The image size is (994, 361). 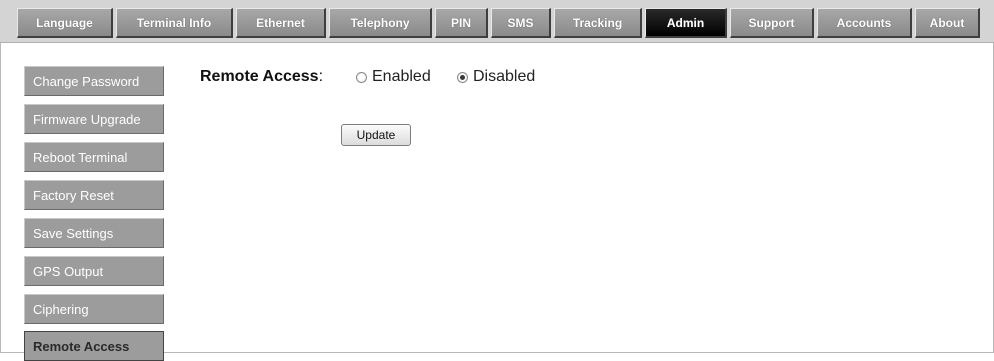 What do you see at coordinates (94, 119) in the screenshot?
I see `sidebar-item-firmware-upgrade: Firmware Upgrade` at bounding box center [94, 119].